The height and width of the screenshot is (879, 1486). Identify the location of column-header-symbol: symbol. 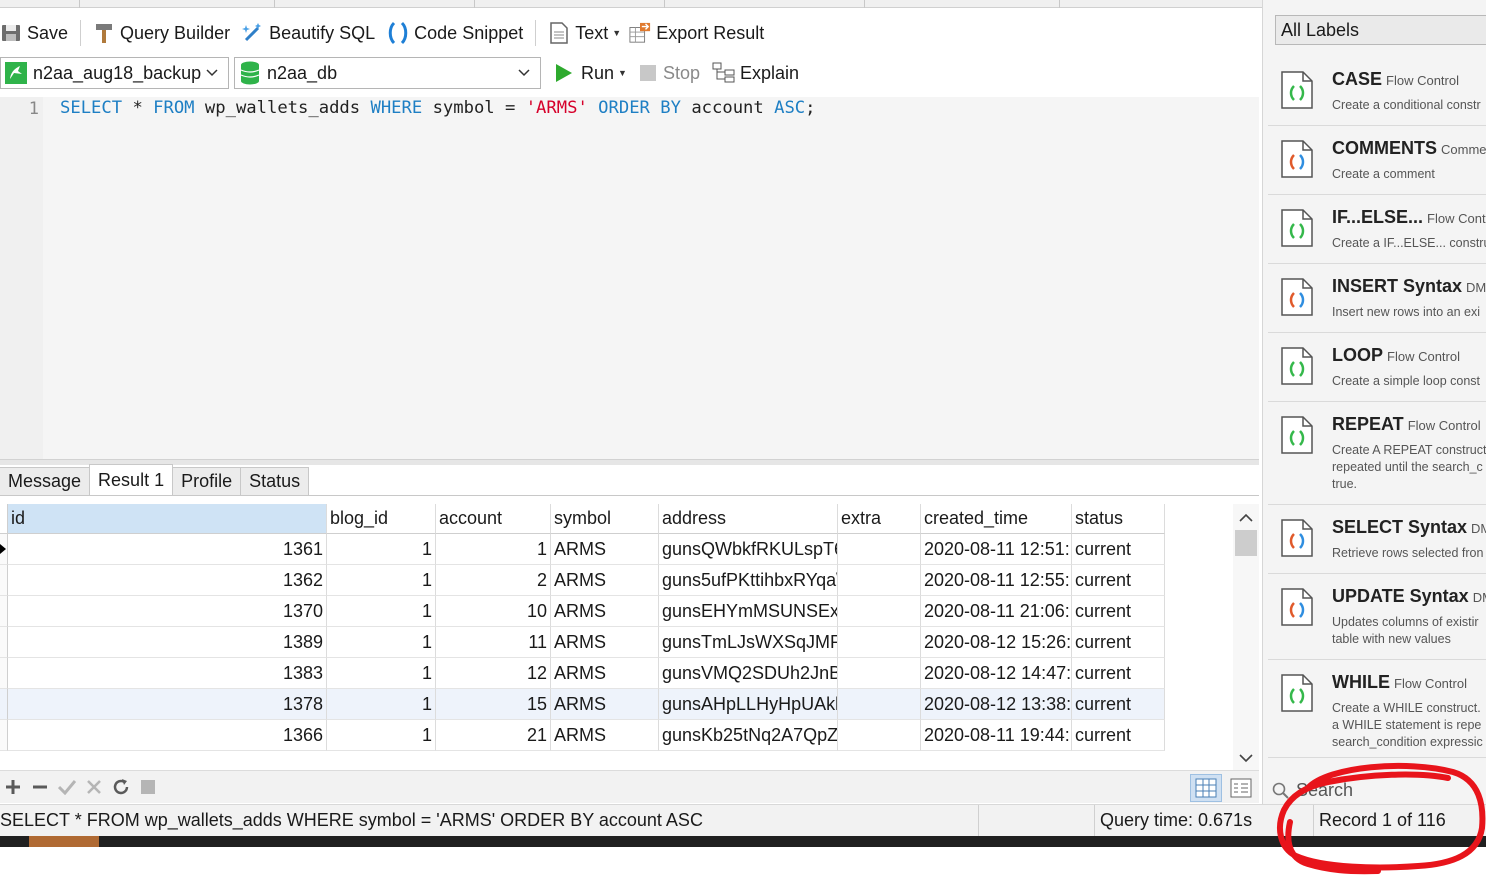
(605, 519).